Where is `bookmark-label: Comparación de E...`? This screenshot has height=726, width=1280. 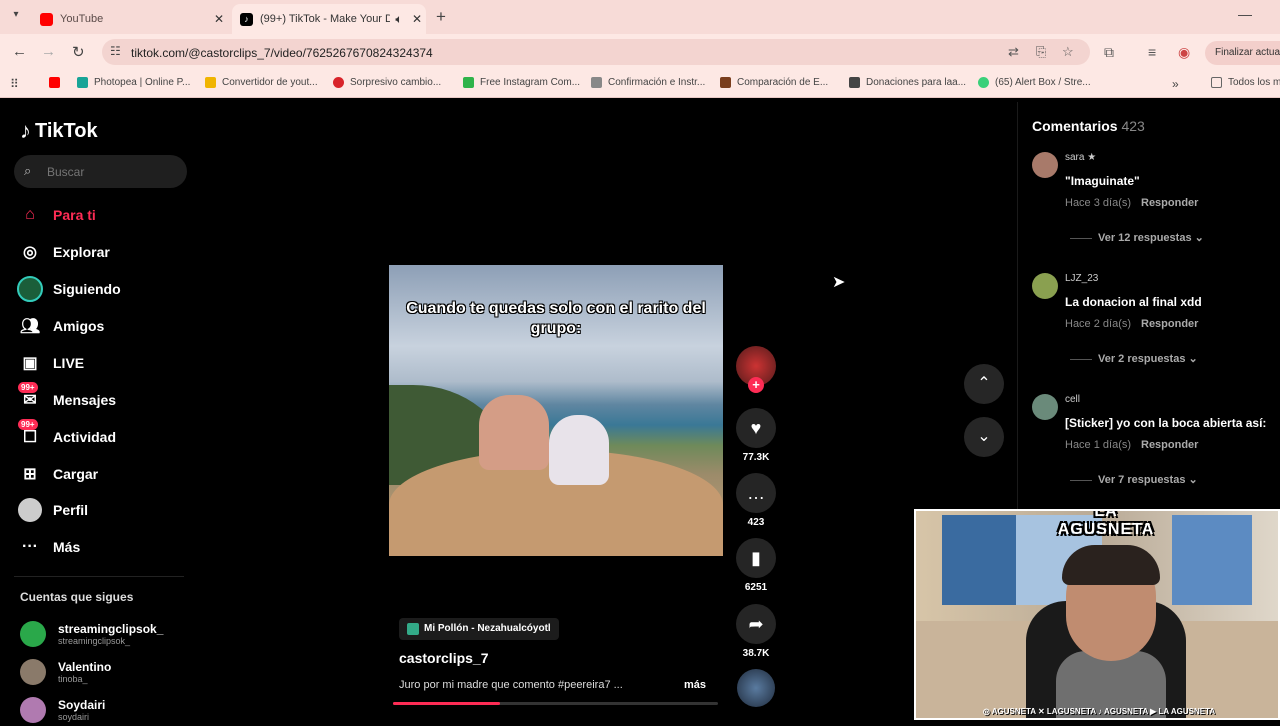
bookmark-label: Comparación de E... is located at coordinates (783, 82).